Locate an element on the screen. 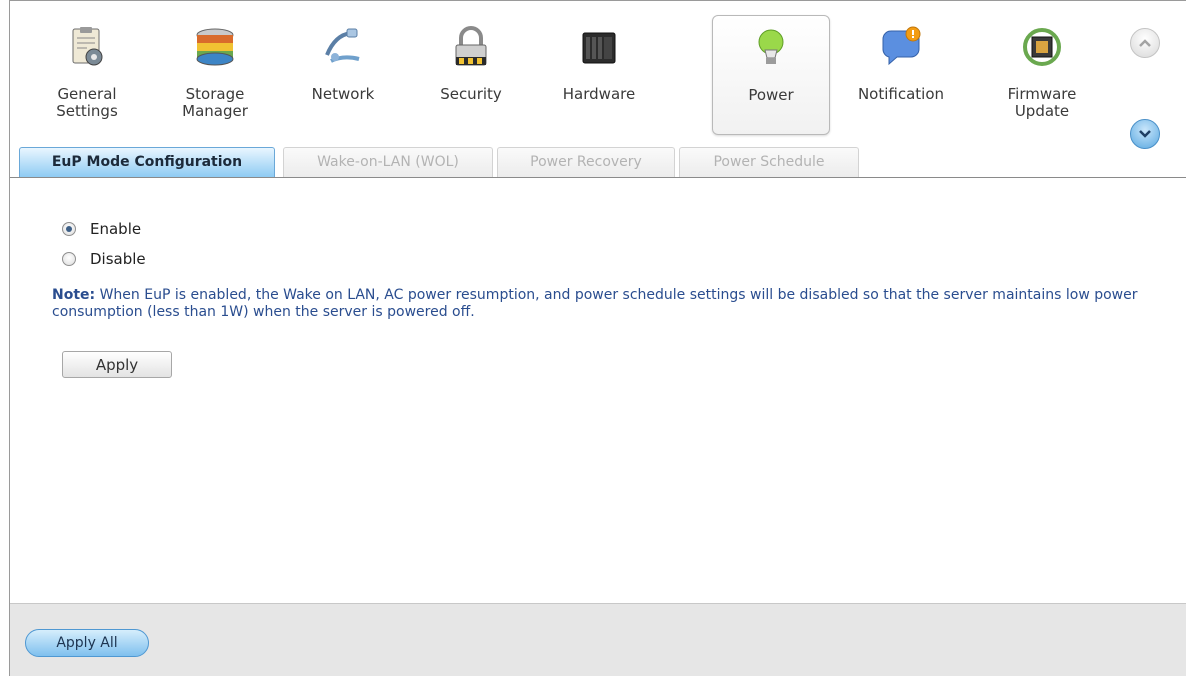 This screenshot has width=1186, height=676. toolbar-security: Security is located at coordinates (471, 75).